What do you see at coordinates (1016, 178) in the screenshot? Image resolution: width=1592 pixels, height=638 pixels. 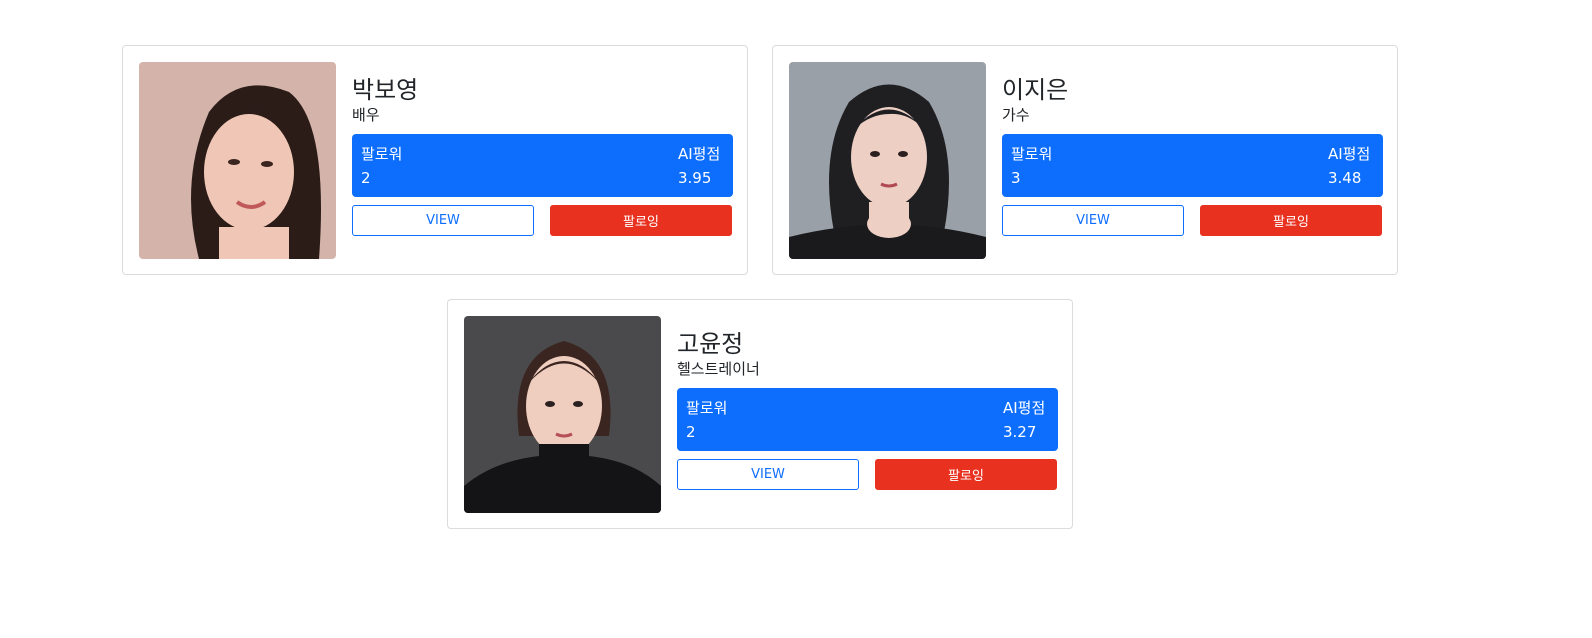 I see `followers-count: 3` at bounding box center [1016, 178].